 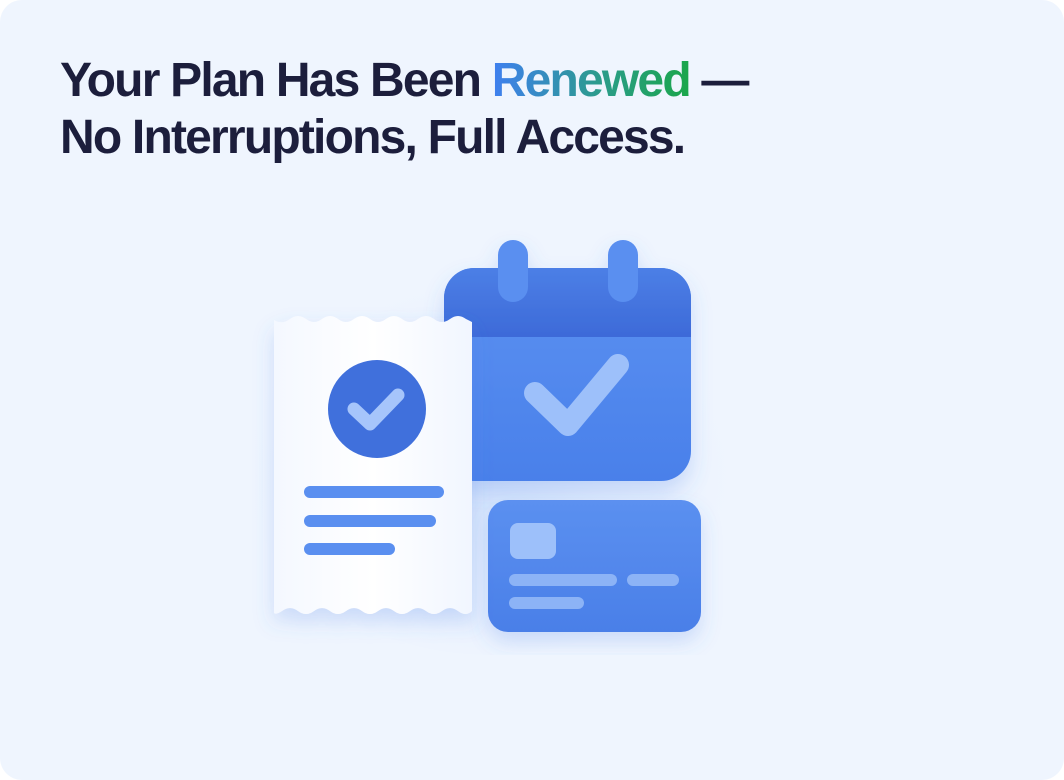 I want to click on headline-dash: —, so click(x=719, y=80).